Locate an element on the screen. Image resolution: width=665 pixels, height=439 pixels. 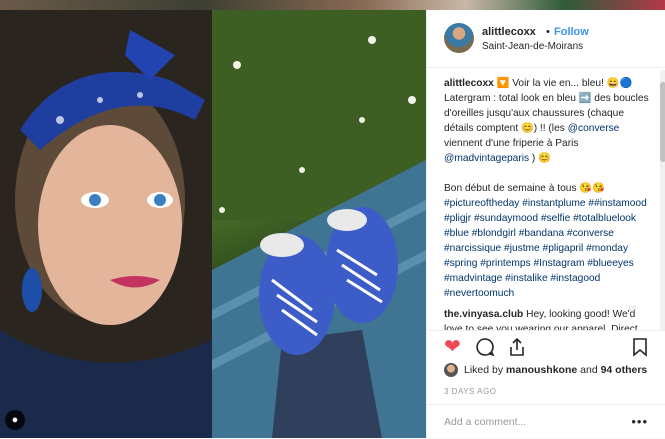
comments-scrollbar-thumb is located at coordinates (662, 122).